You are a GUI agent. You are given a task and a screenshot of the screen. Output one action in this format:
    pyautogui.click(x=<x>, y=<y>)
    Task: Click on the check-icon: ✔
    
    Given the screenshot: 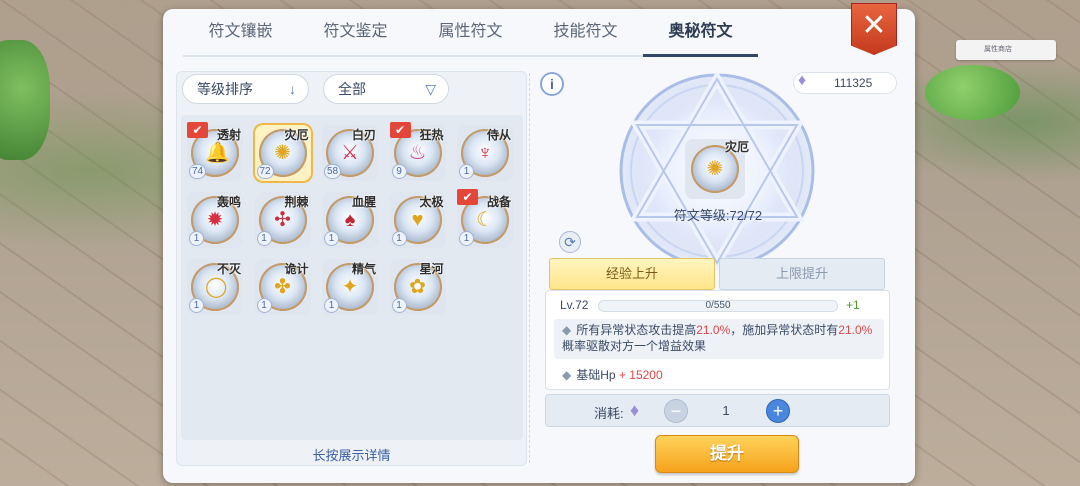 What is the action you would take?
    pyautogui.click(x=467, y=197)
    